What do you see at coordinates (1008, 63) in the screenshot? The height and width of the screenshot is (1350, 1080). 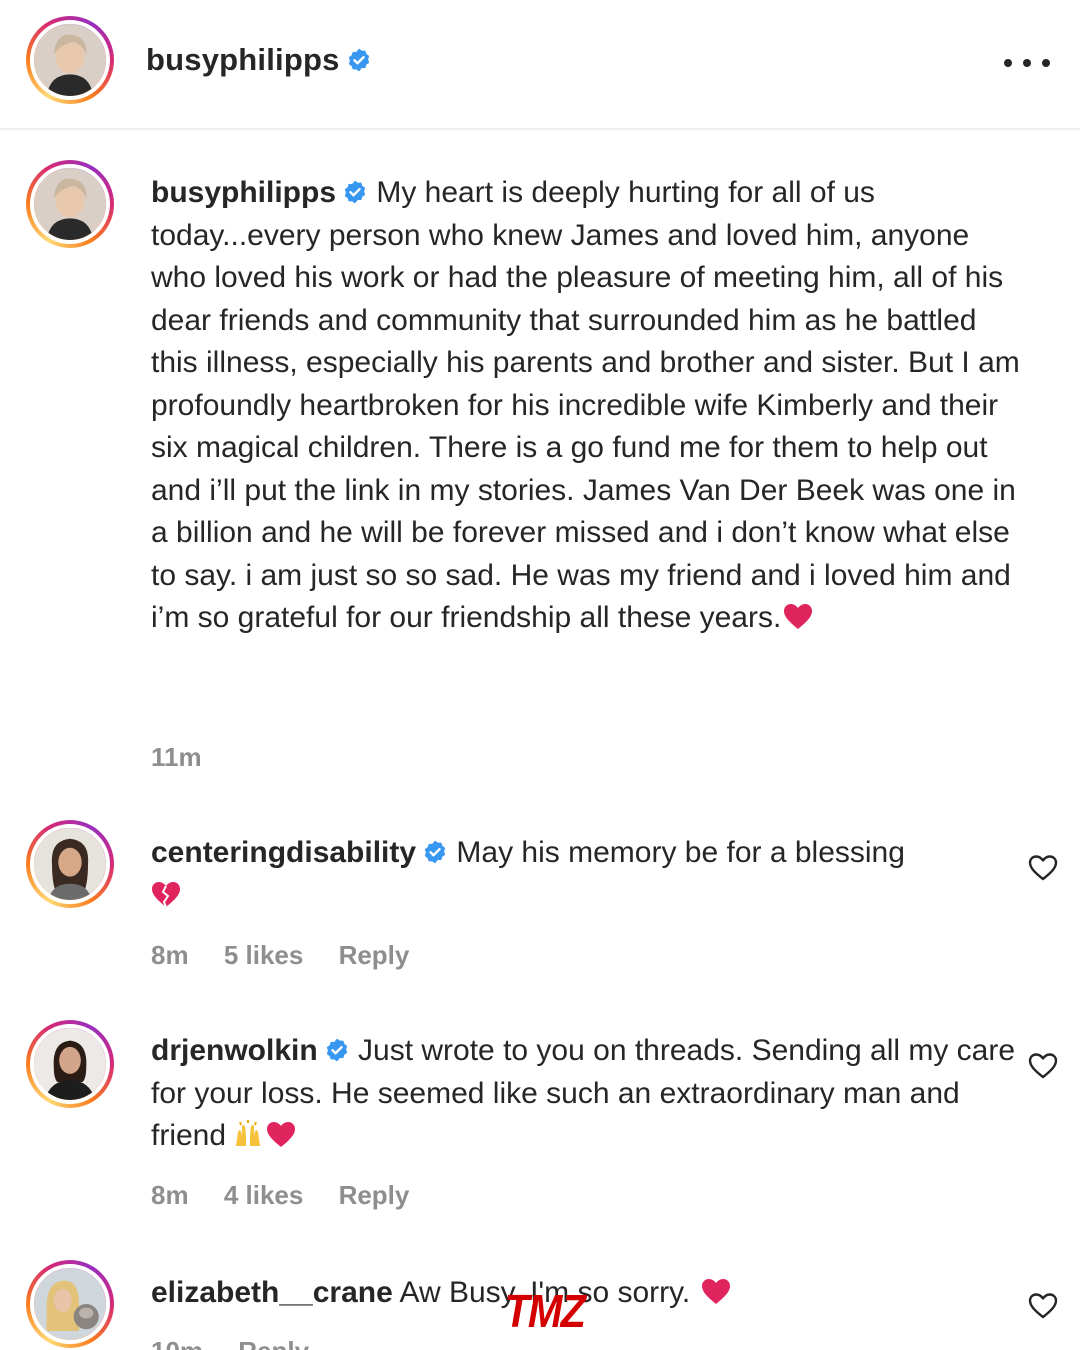 I see `more-horizontal-icon` at bounding box center [1008, 63].